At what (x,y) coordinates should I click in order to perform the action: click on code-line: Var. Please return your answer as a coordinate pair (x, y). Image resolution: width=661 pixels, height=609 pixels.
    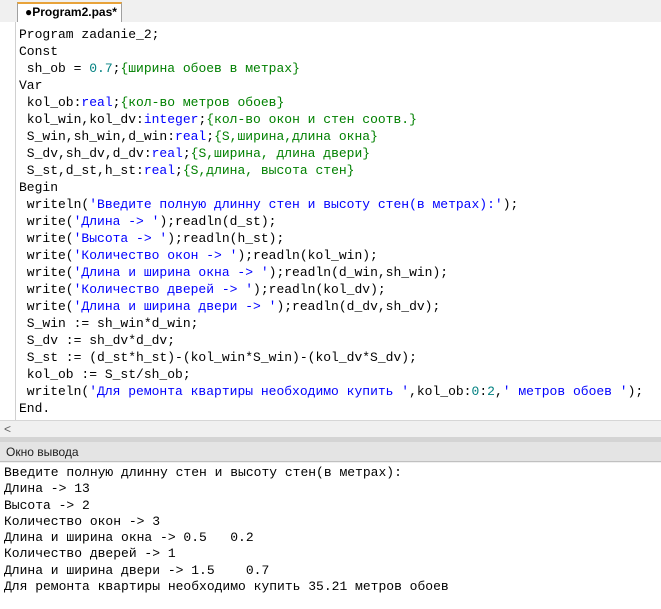
    Looking at the image, I should click on (331, 85).